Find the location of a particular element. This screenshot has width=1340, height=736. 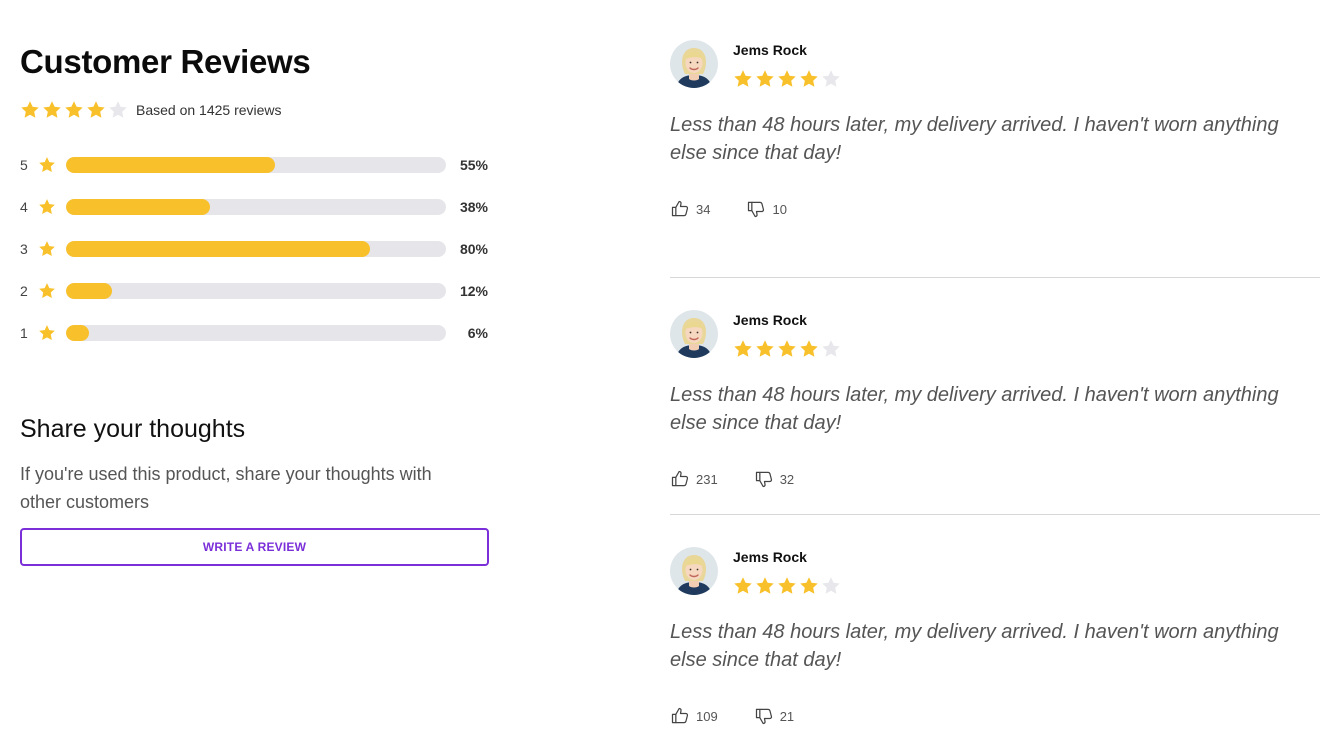

rating-row: 1 6% is located at coordinates (255, 333).